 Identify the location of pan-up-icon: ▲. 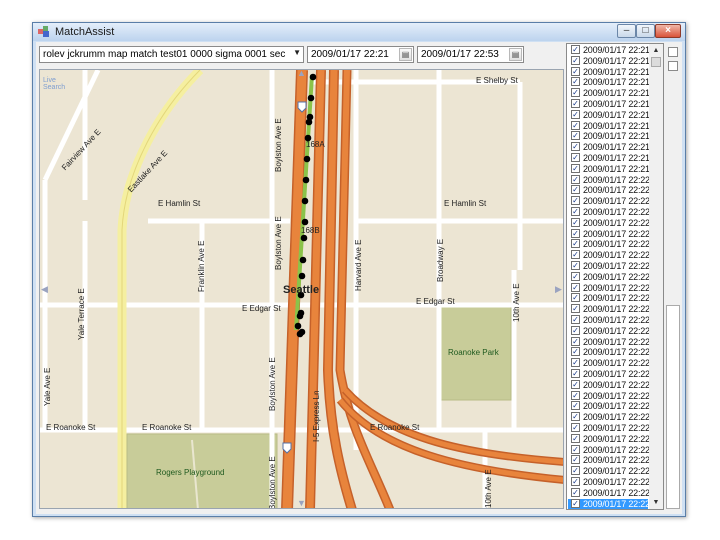
(301, 74).